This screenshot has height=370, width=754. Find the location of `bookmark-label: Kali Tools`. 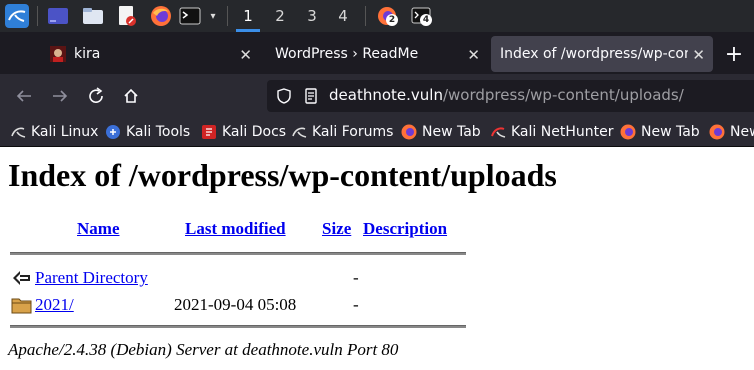

bookmark-label: Kali Tools is located at coordinates (158, 132).